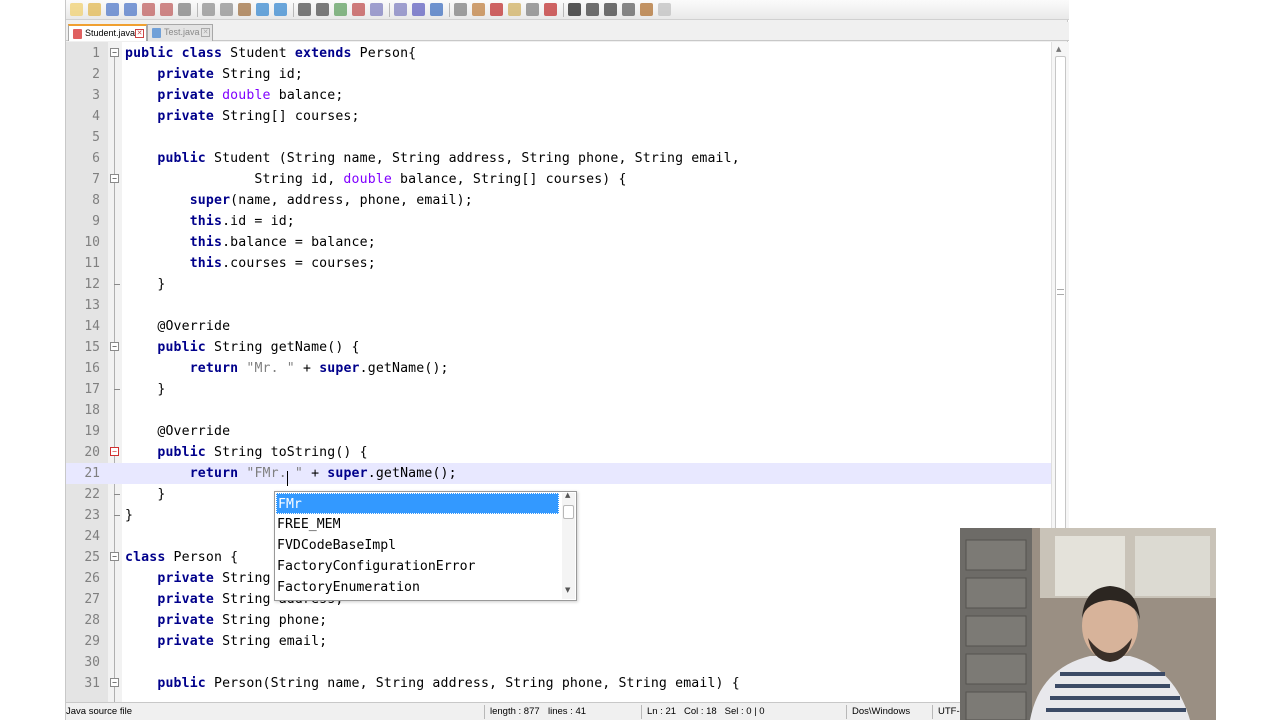 This screenshot has width=1280, height=720. Describe the element at coordinates (130, 9) in the screenshot. I see `save-all-icon` at that location.